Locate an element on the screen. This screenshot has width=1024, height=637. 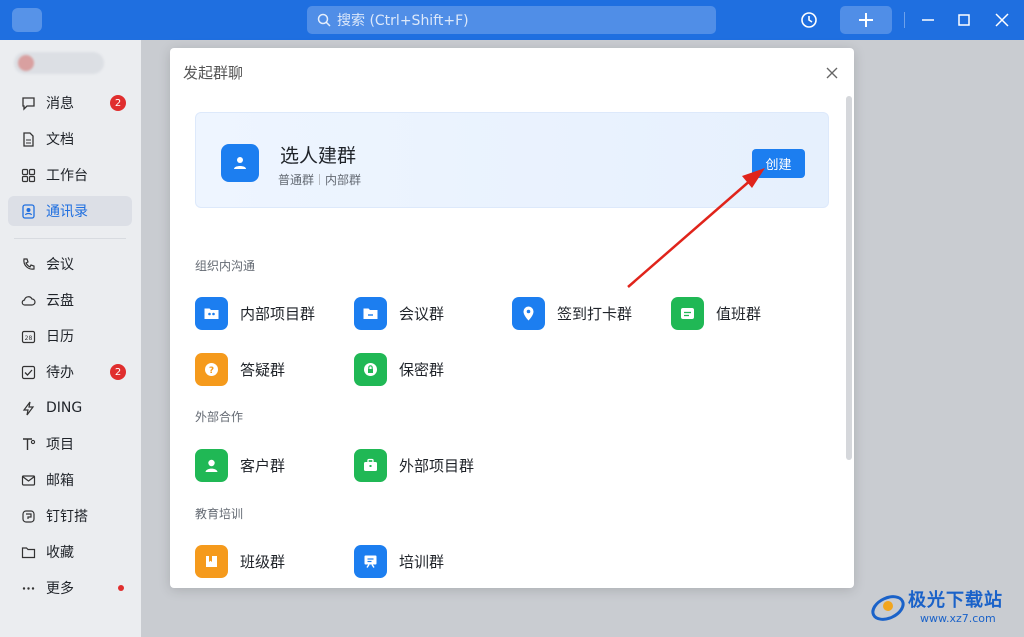
class-book-icon is located at coordinates (211, 561).